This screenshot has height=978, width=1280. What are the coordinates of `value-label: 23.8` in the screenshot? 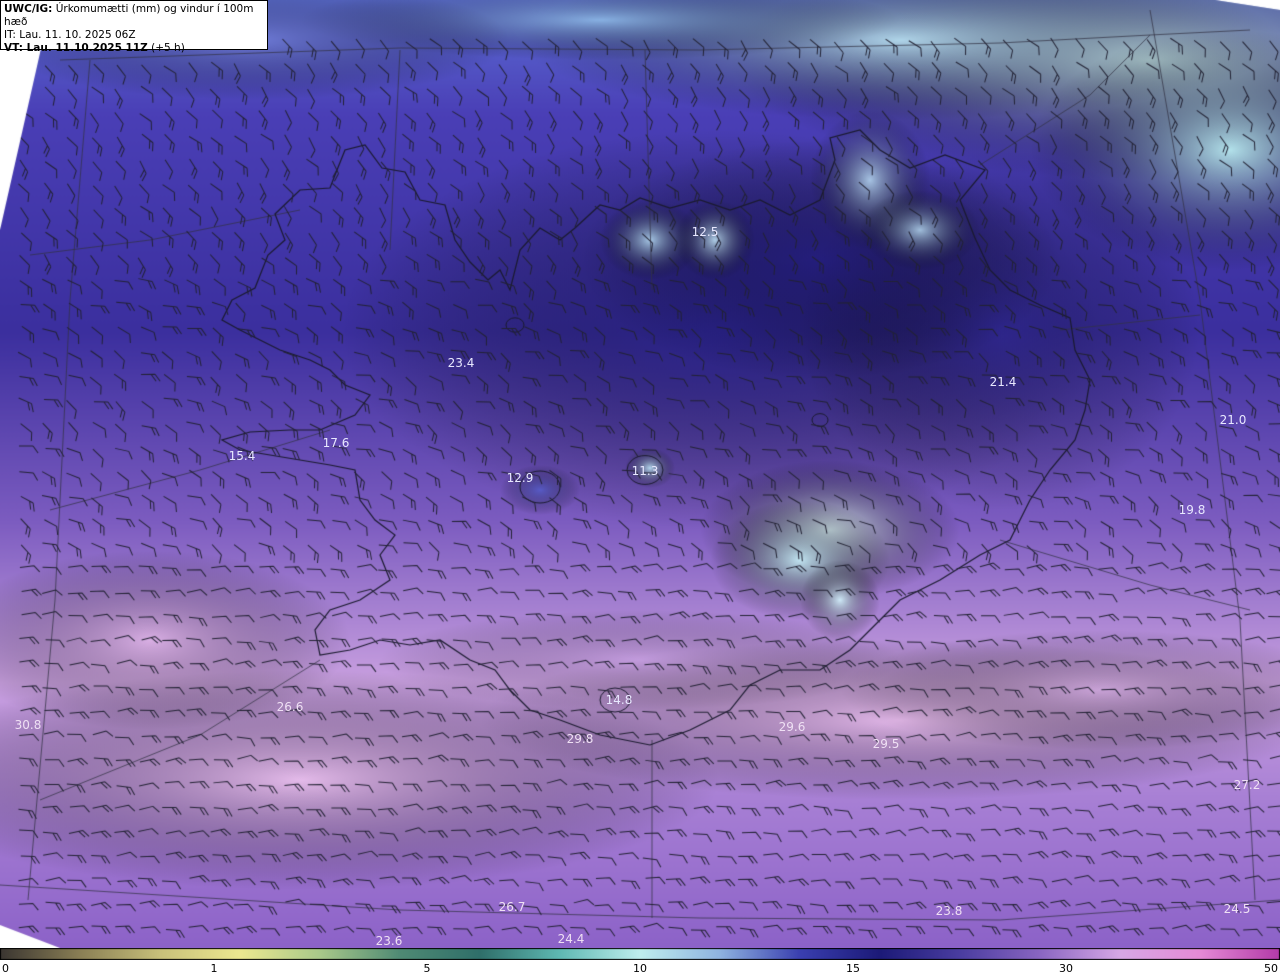 It's located at (949, 911).